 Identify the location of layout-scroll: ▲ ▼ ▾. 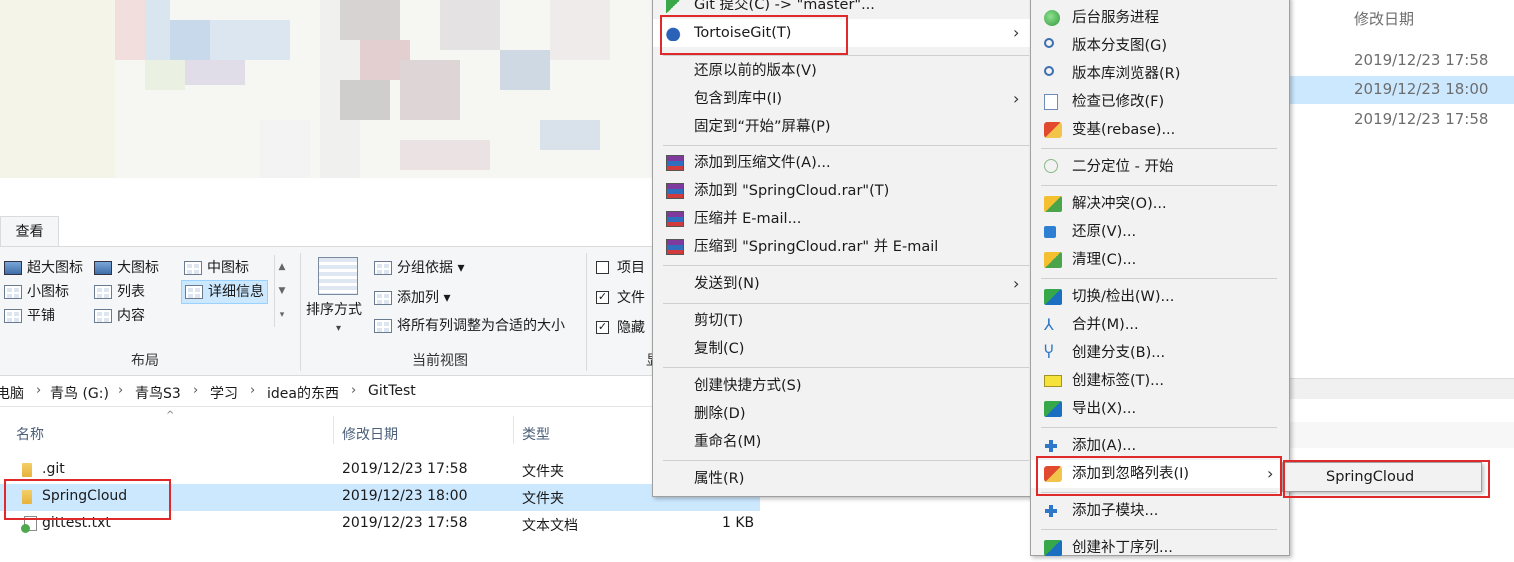
(281, 291).